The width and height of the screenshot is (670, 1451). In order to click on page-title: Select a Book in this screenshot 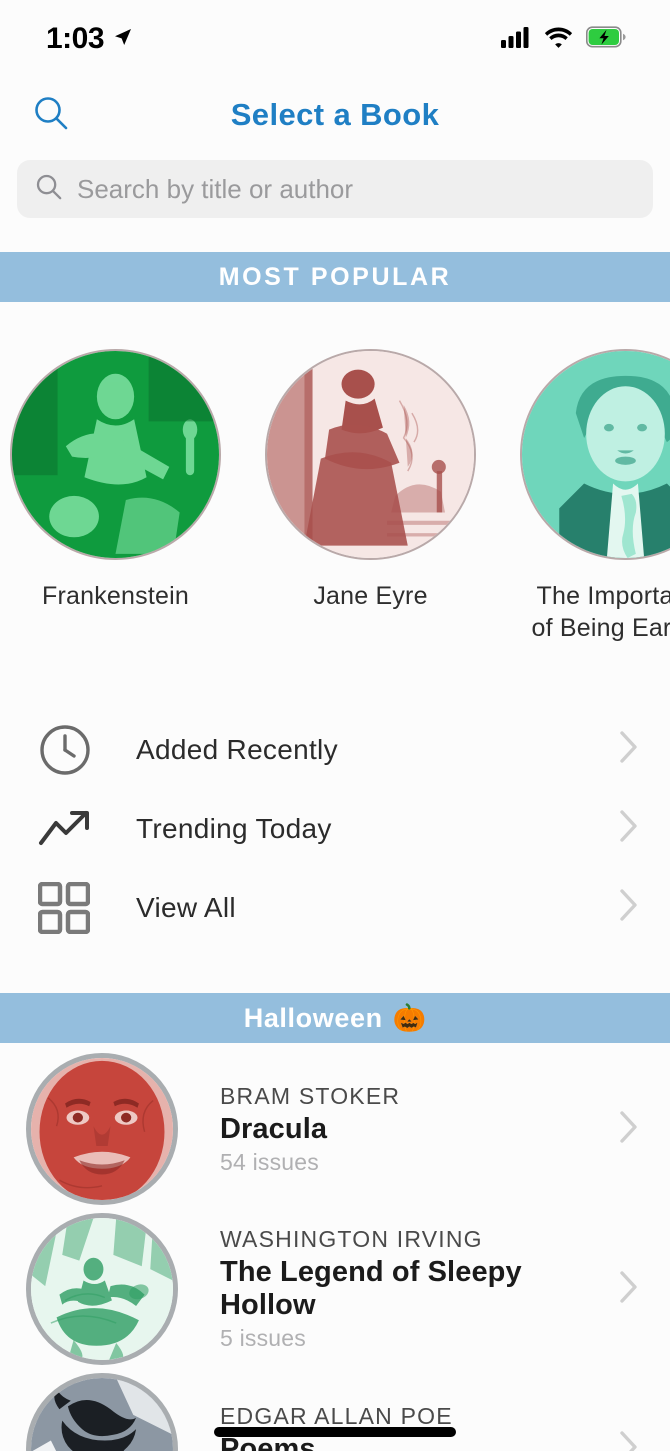, I will do `click(335, 114)`.